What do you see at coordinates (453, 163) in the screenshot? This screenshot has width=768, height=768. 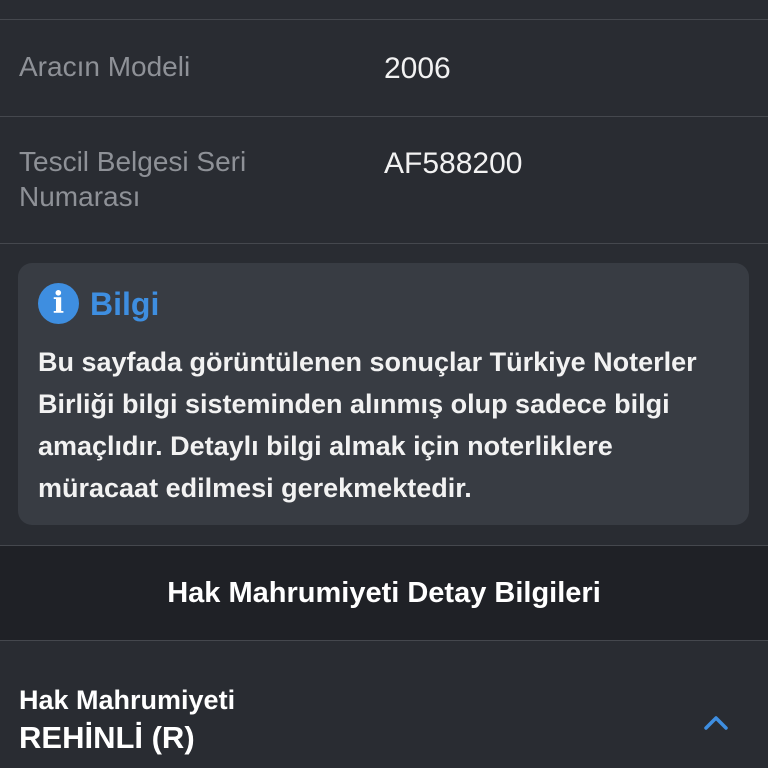 I see `registration-serial-value: AF588200` at bounding box center [453, 163].